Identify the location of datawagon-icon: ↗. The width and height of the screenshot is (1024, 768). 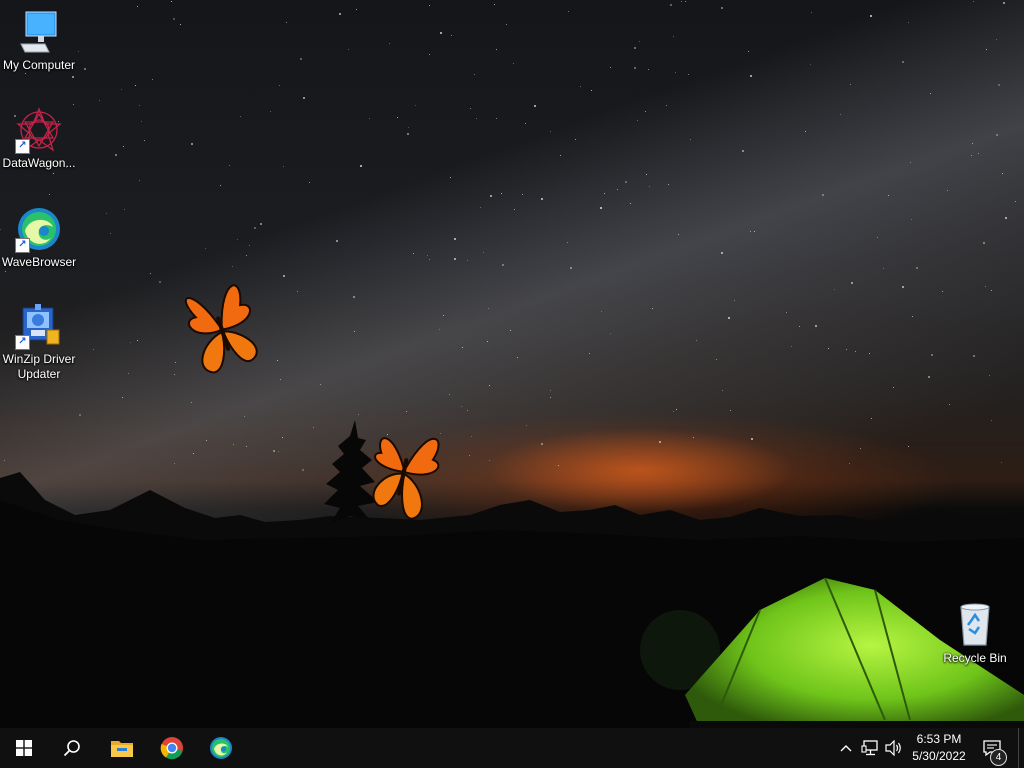
(39, 130).